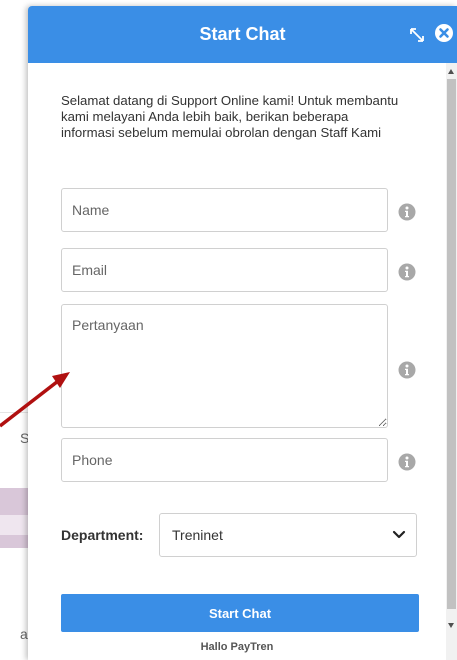 The height and width of the screenshot is (660, 457). What do you see at coordinates (451, 625) in the screenshot?
I see `scroll-down-arrow-icon` at bounding box center [451, 625].